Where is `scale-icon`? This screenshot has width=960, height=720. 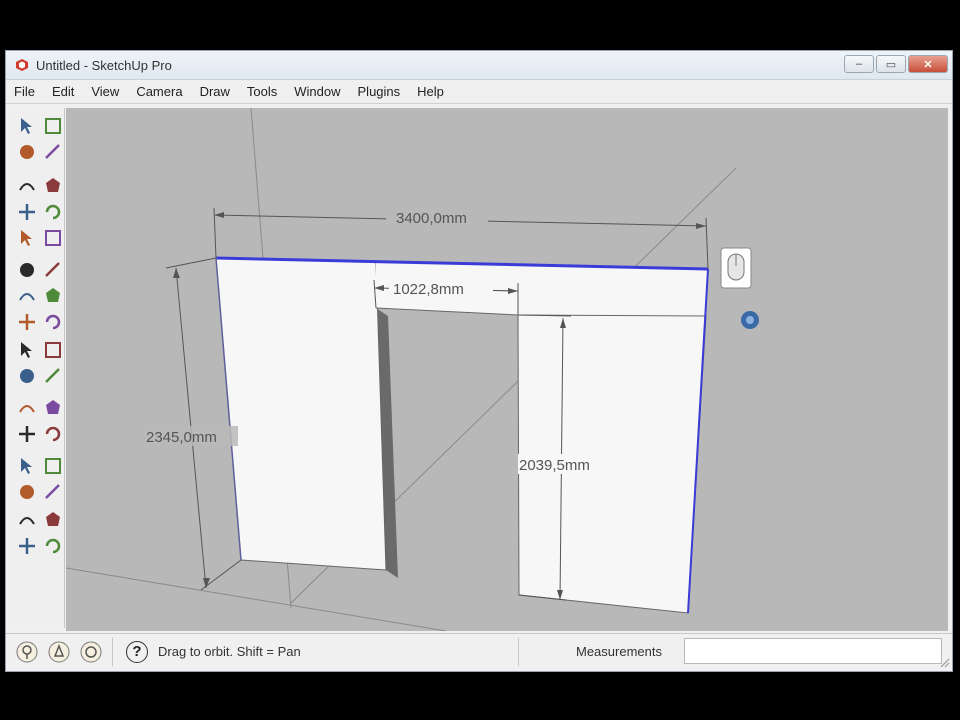
scale-icon is located at coordinates (27, 322).